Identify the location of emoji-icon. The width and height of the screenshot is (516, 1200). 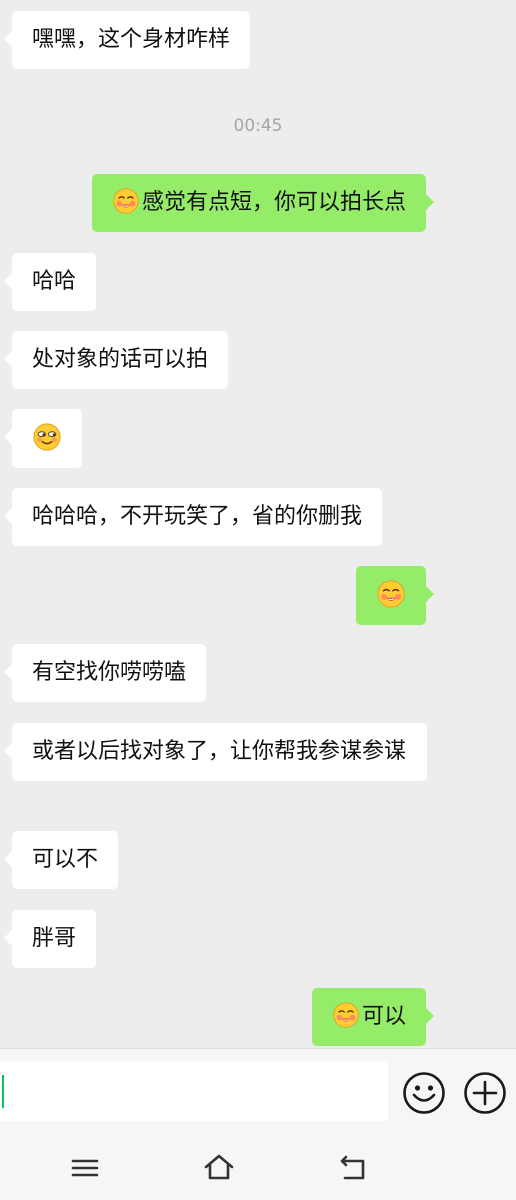
(424, 1093).